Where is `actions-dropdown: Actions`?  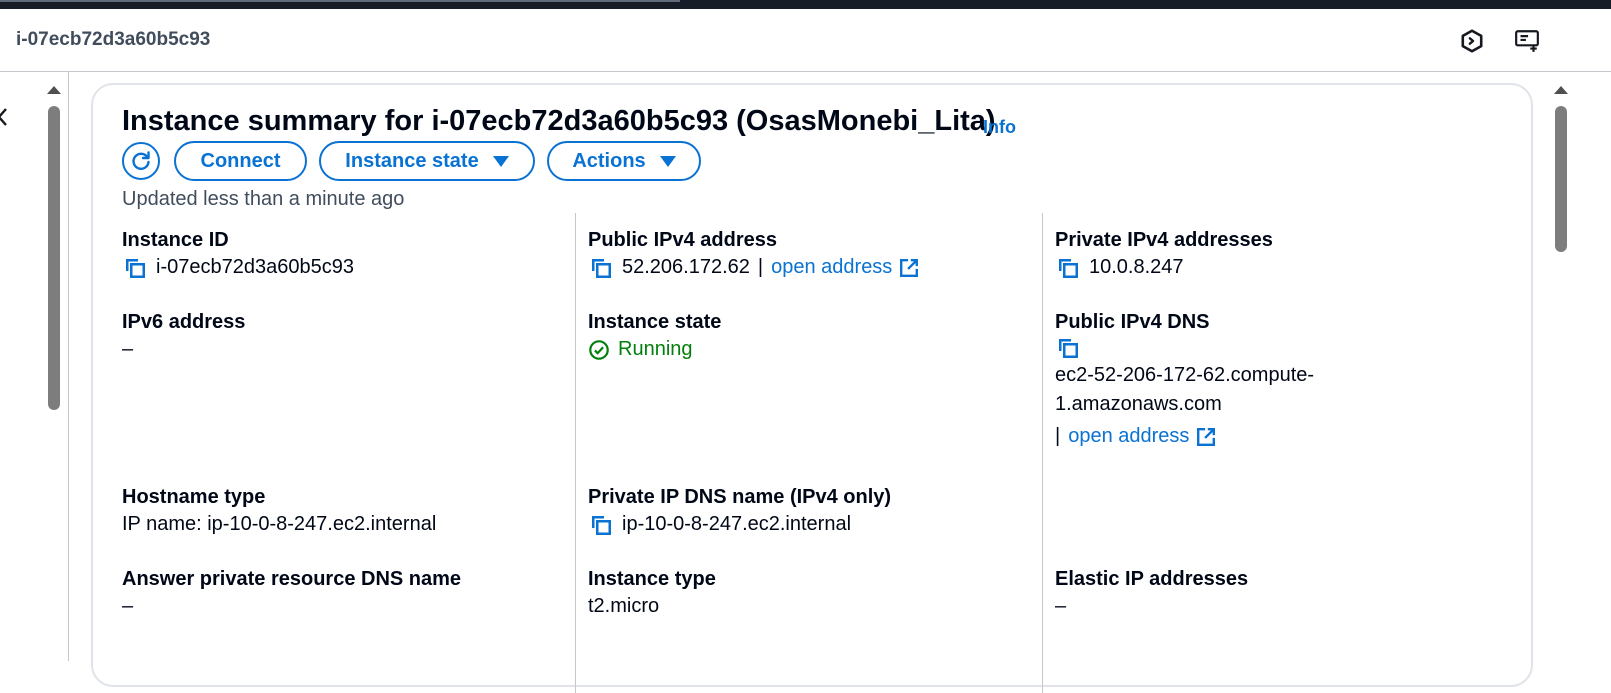 actions-dropdown: Actions is located at coordinates (624, 161).